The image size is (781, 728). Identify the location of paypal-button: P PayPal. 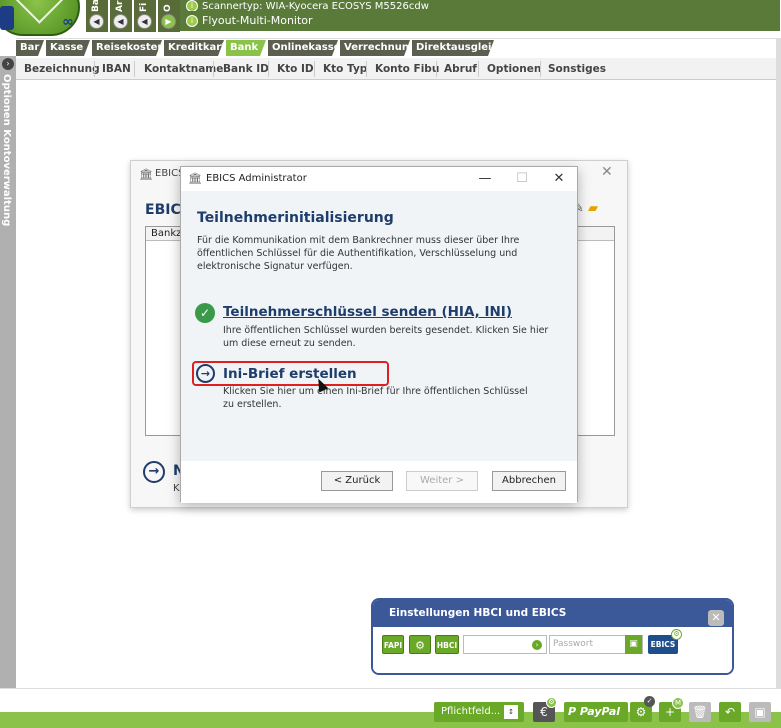
(596, 712).